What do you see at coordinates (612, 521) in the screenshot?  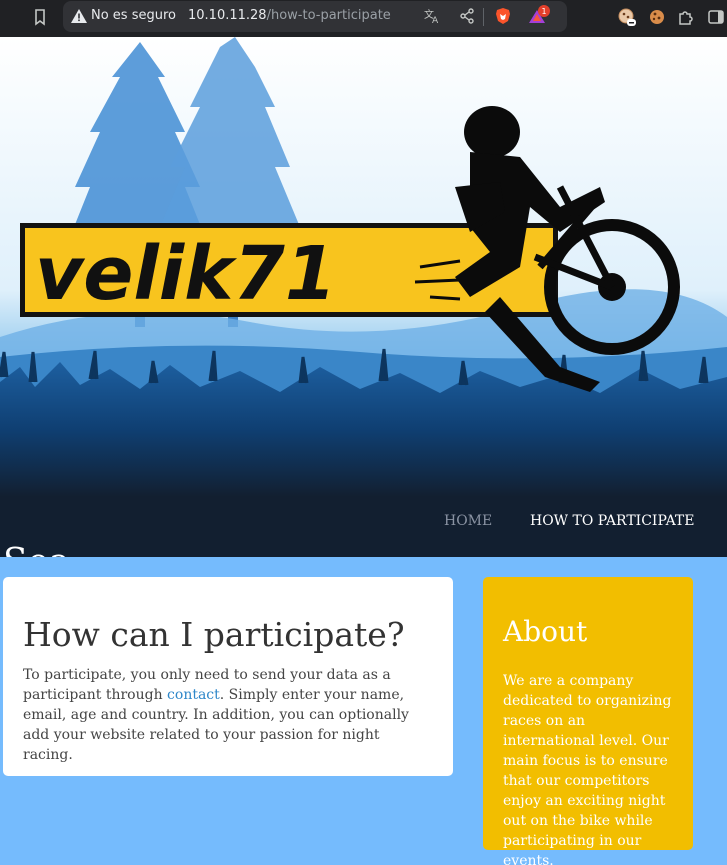 I see `nav-how-to-participate-link: HOW TO PARTICIPATE` at bounding box center [612, 521].